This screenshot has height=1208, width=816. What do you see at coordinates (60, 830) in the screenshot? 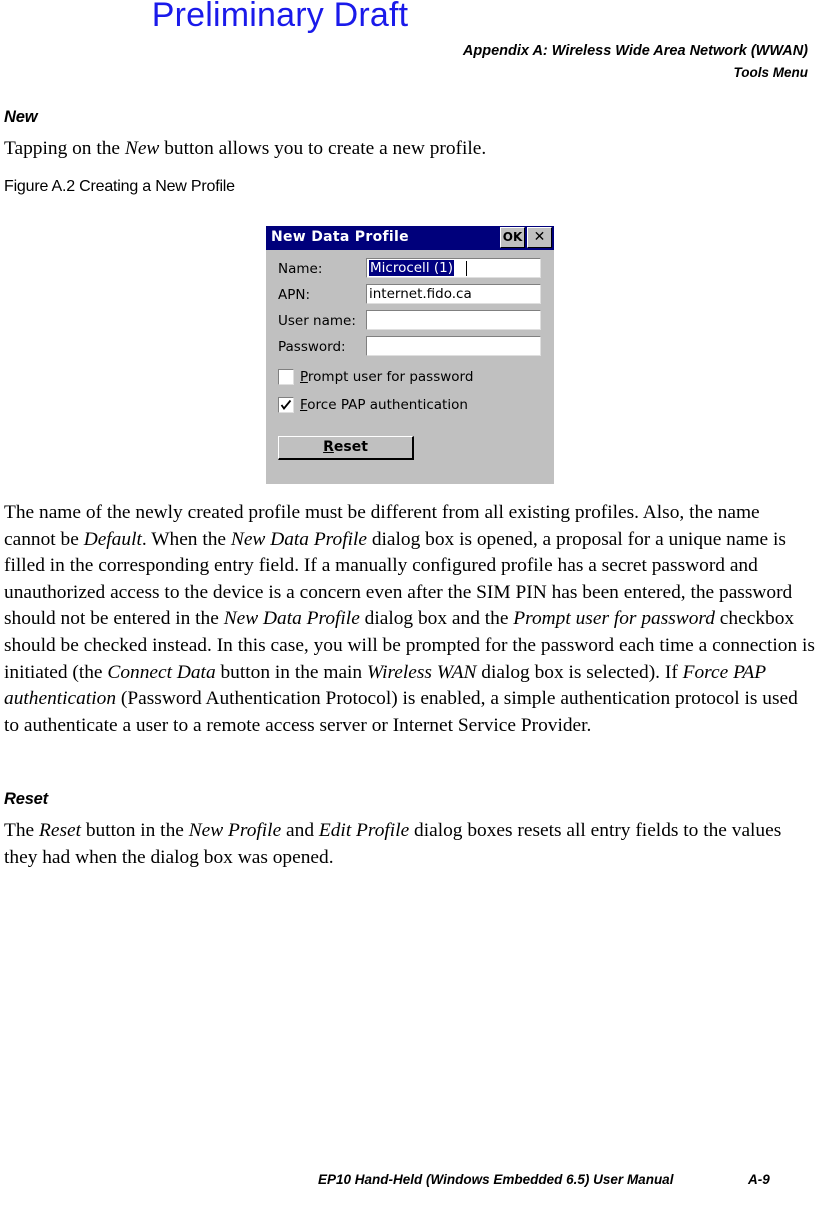
I see `paragraph-2-run-1: Reset` at bounding box center [60, 830].